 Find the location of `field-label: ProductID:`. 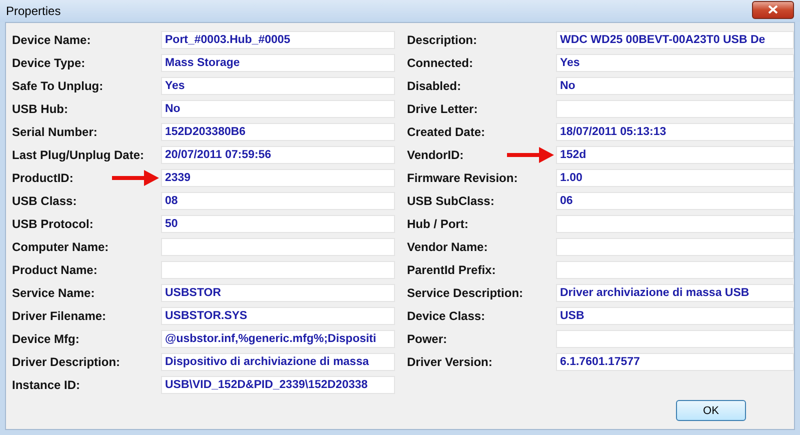

field-label: ProductID: is located at coordinates (43, 178).